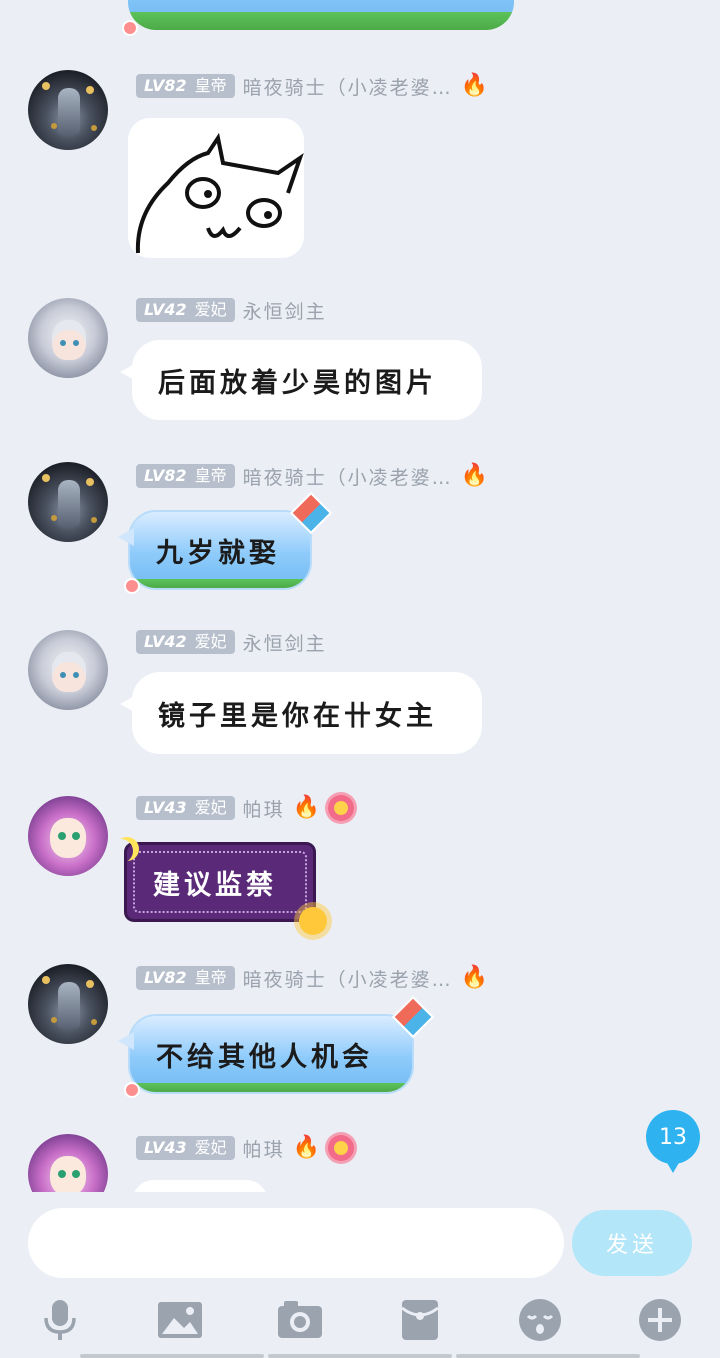 The height and width of the screenshot is (1358, 720). What do you see at coordinates (420, 1320) in the screenshot?
I see `red-packet-icon` at bounding box center [420, 1320].